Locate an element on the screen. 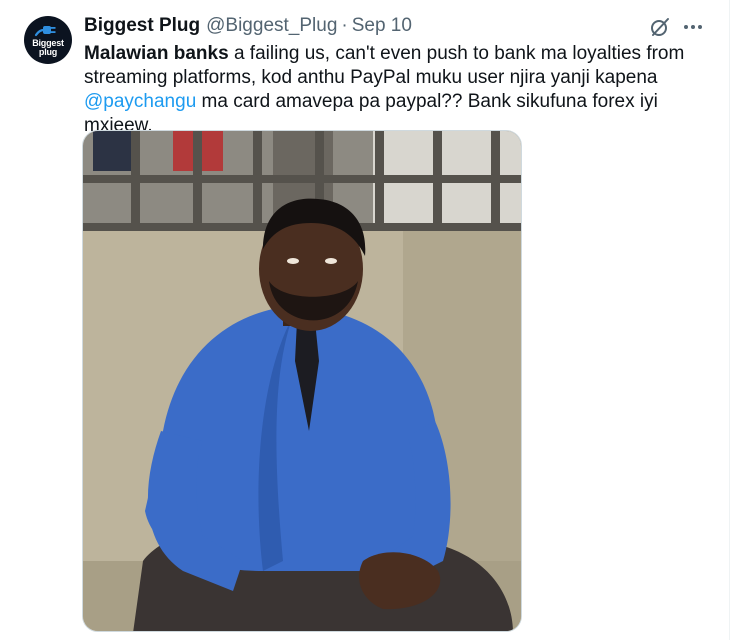 This screenshot has width=730, height=640. more-options-button is located at coordinates (693, 27).